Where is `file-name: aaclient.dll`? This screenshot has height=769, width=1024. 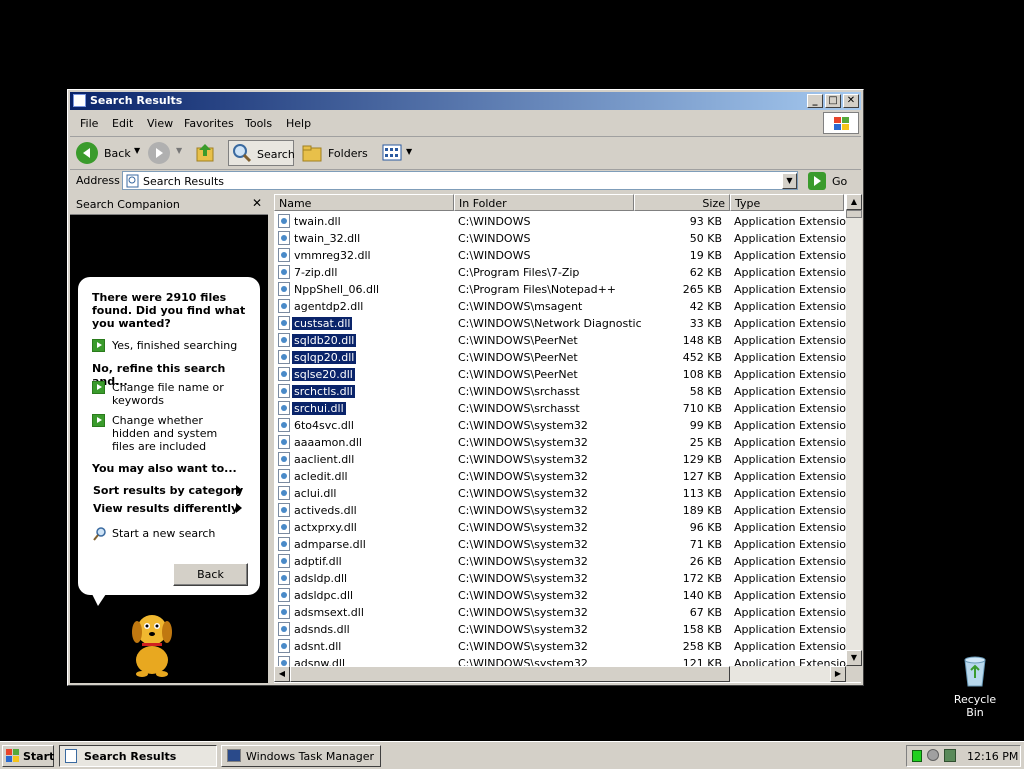 file-name: aaclient.dll is located at coordinates (324, 459).